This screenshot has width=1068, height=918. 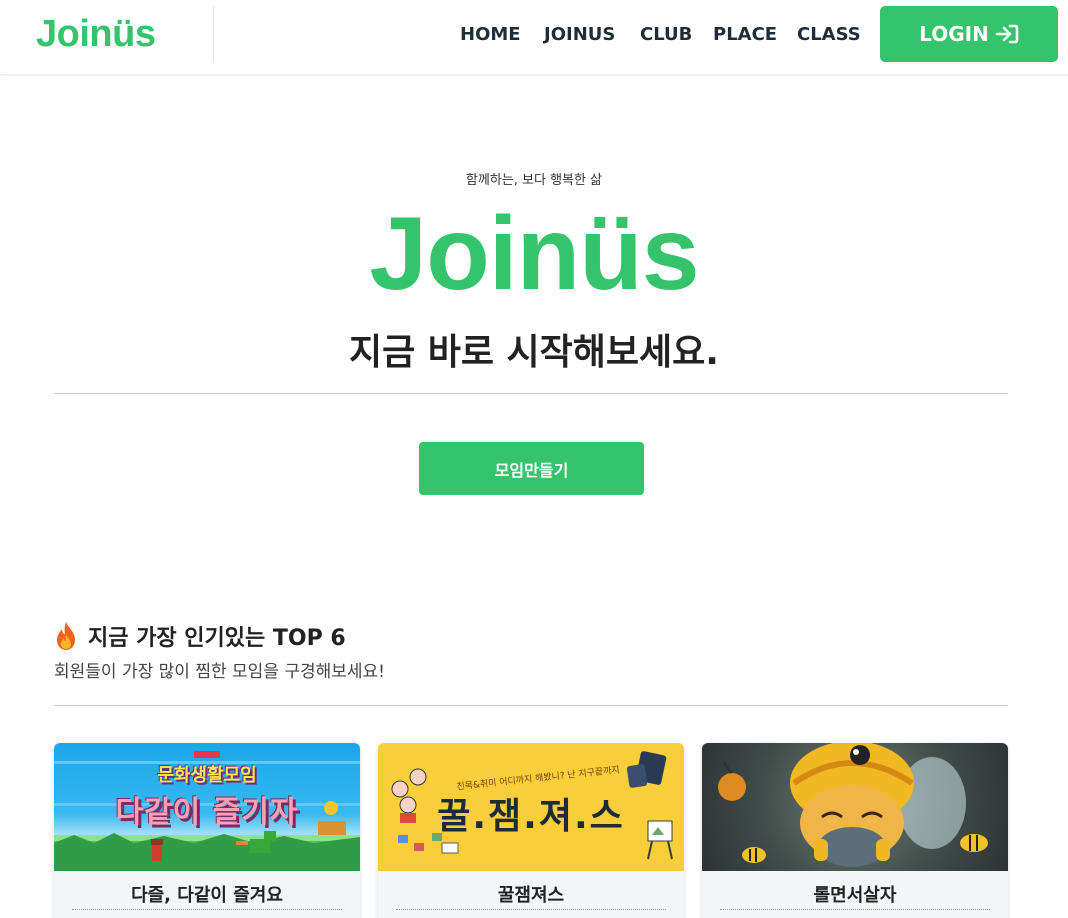 I want to click on popular-subtitle: 회원들이 가장 많이 찜한 모임을 구경해보세요!, so click(x=219, y=672).